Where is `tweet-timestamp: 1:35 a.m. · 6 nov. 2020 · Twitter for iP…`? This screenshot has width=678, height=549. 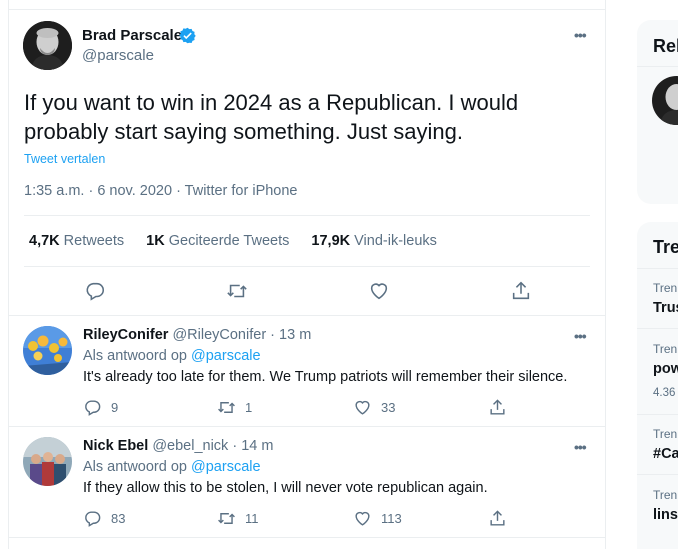
tweet-timestamp: 1:35 a.m. · 6 nov. 2020 · Twitter for iP… is located at coordinates (161, 191).